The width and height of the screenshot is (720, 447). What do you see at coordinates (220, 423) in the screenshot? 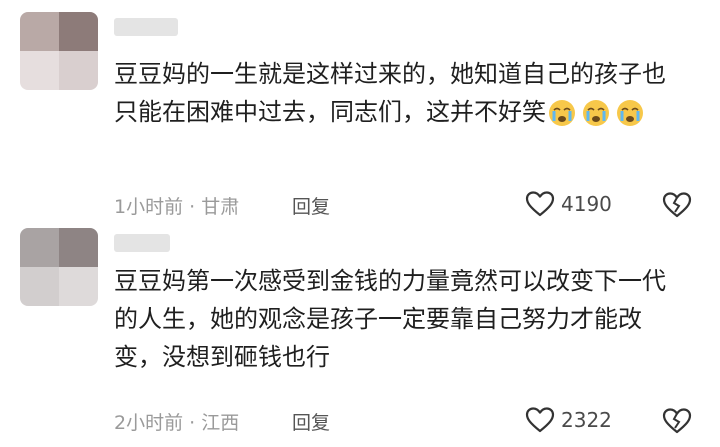
I see `comment-location: 江西` at bounding box center [220, 423].